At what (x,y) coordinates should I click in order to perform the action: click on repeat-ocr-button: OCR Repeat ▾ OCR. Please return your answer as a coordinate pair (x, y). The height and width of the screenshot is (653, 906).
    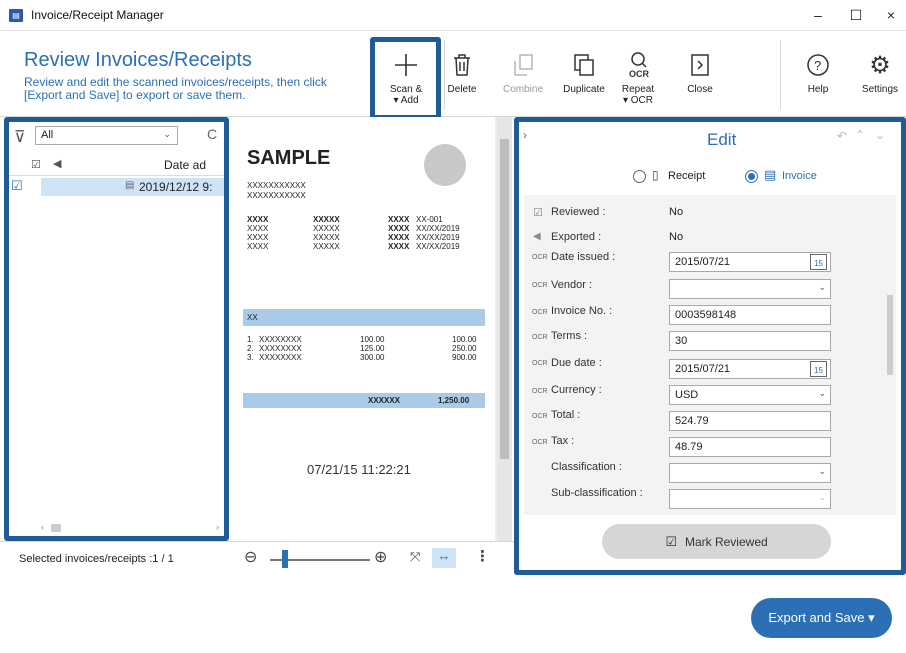
    Looking at the image, I should click on (638, 78).